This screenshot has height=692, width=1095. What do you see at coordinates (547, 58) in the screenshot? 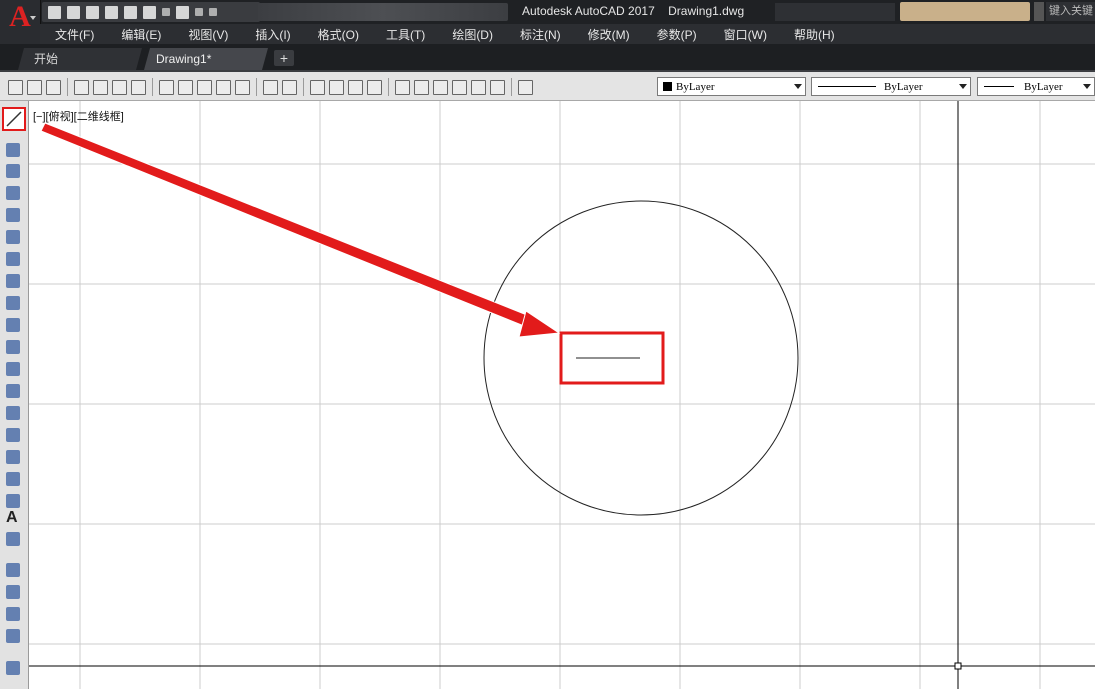
I see `file-tab-bar: 开始 Drawing1*` at bounding box center [547, 58].